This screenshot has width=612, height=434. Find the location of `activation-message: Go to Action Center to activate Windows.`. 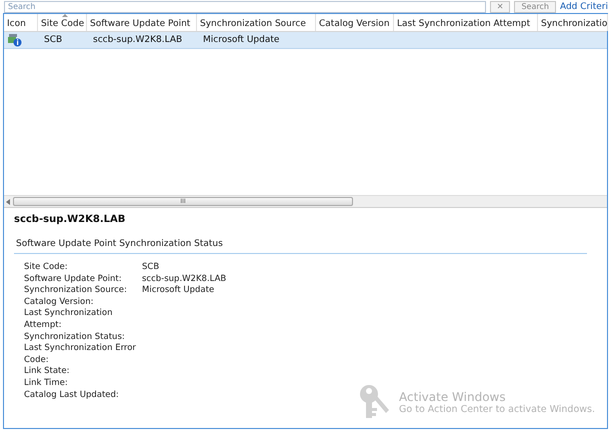

activation-message: Go to Action Center to activate Windows. is located at coordinates (497, 409).